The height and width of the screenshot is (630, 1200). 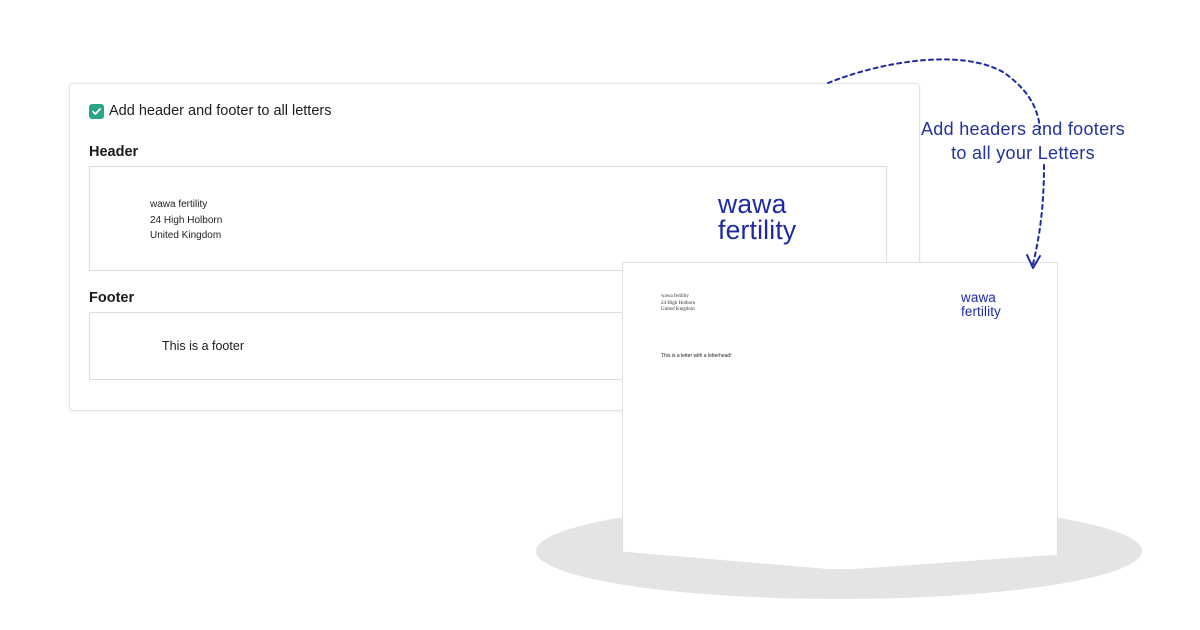 What do you see at coordinates (1023, 153) in the screenshot?
I see `annotation-line: to all your Letters` at bounding box center [1023, 153].